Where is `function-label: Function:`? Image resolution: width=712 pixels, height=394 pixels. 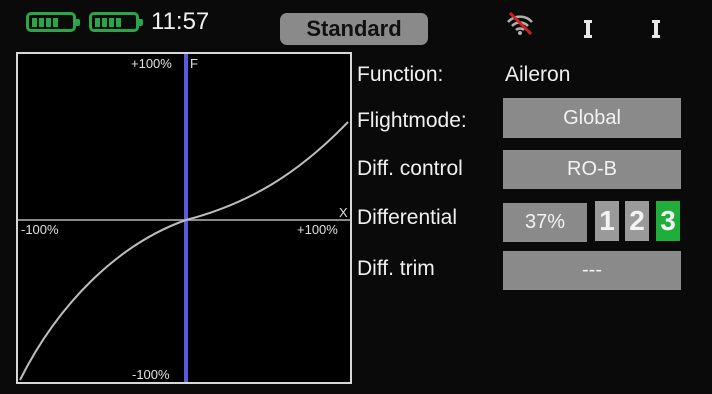
function-label: Function: is located at coordinates (400, 74).